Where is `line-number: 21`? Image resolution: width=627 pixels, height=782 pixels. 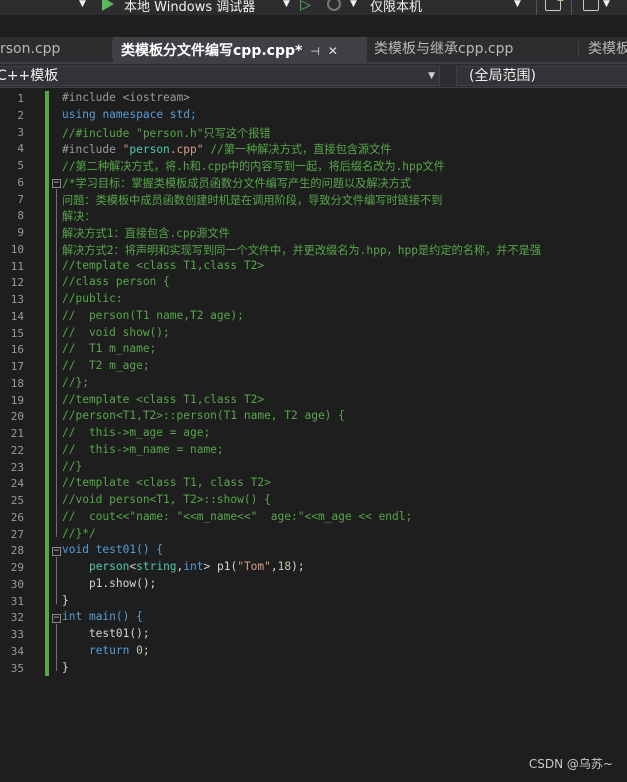 line-number: 21 is located at coordinates (17, 433).